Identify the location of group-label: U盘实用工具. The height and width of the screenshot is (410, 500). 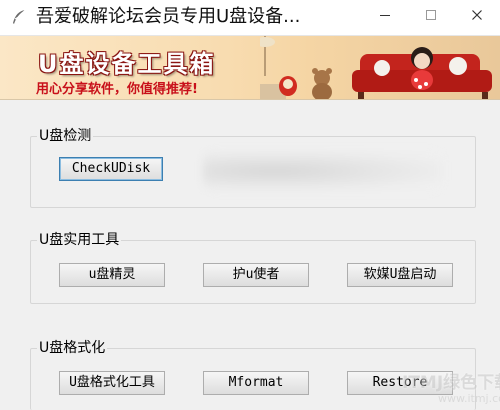
(79, 240).